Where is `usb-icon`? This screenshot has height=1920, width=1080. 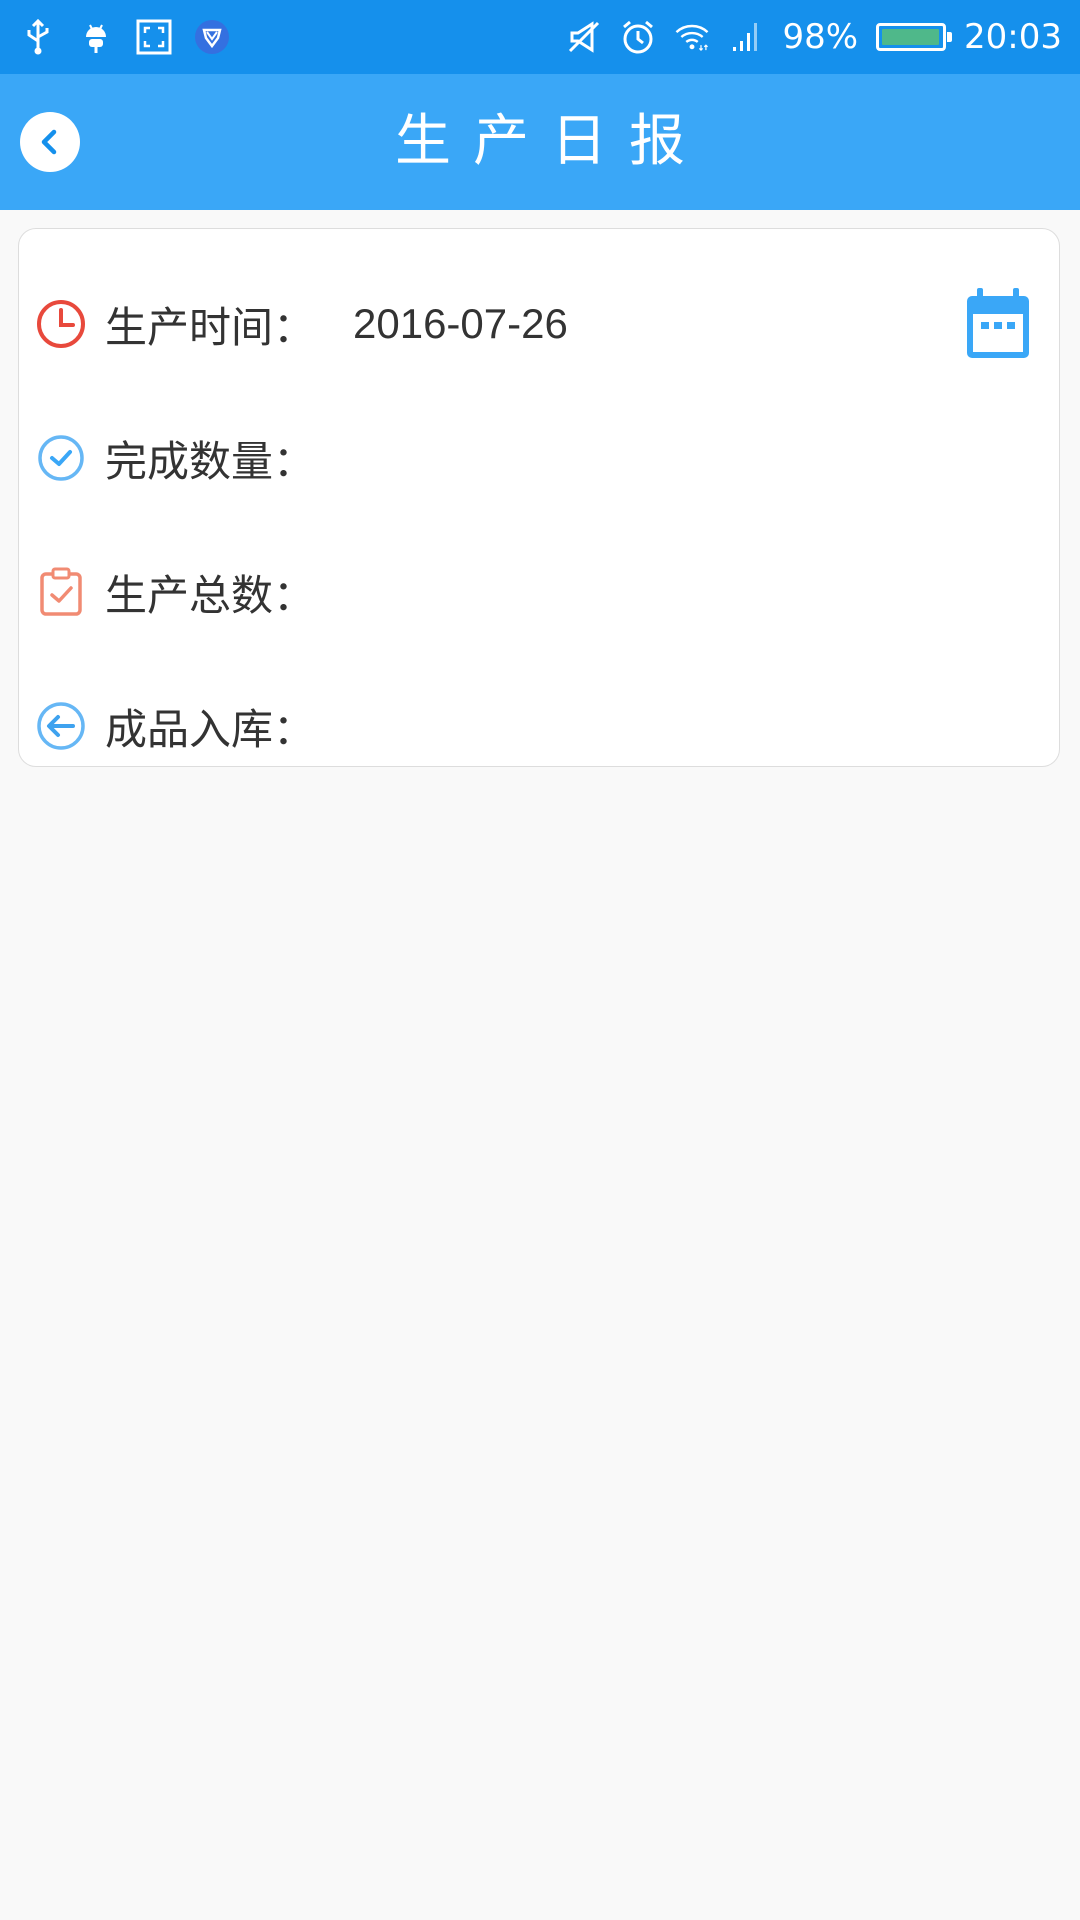
usb-icon is located at coordinates (38, 37).